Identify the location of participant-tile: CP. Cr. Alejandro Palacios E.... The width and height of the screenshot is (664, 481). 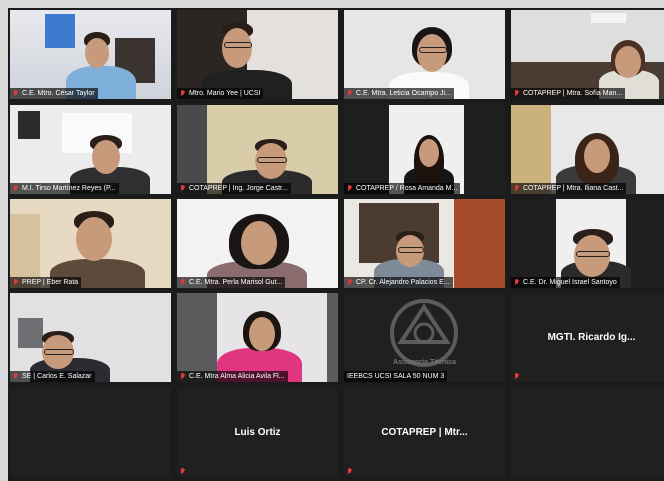
(424, 243).